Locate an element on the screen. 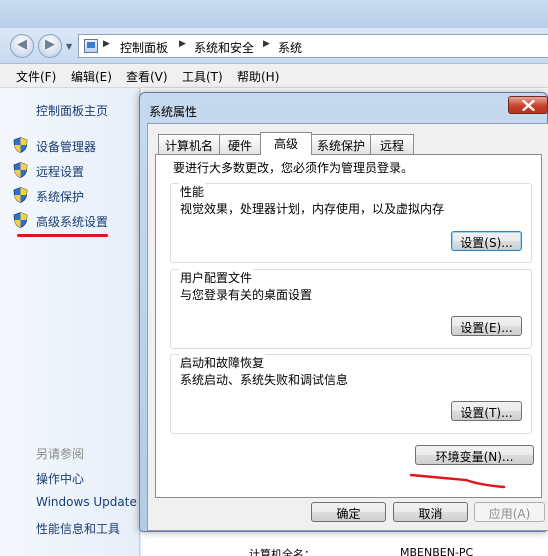 The width and height of the screenshot is (548, 556). forward-arrow-icon: ▶ is located at coordinates (50, 44).